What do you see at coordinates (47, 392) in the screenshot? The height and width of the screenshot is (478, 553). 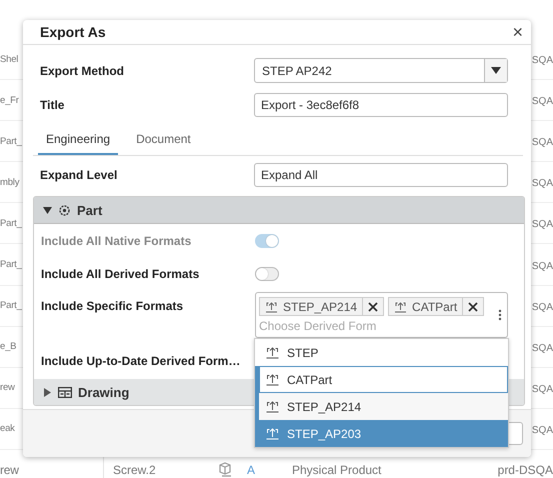 I see `expand-icon` at bounding box center [47, 392].